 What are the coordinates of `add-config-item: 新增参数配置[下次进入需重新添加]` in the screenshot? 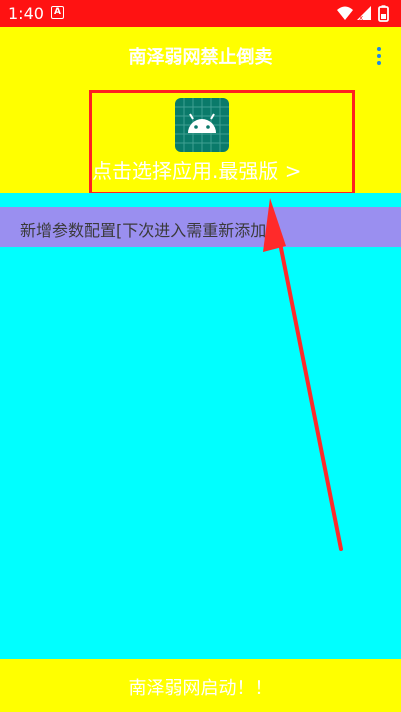 It's located at (200, 227).